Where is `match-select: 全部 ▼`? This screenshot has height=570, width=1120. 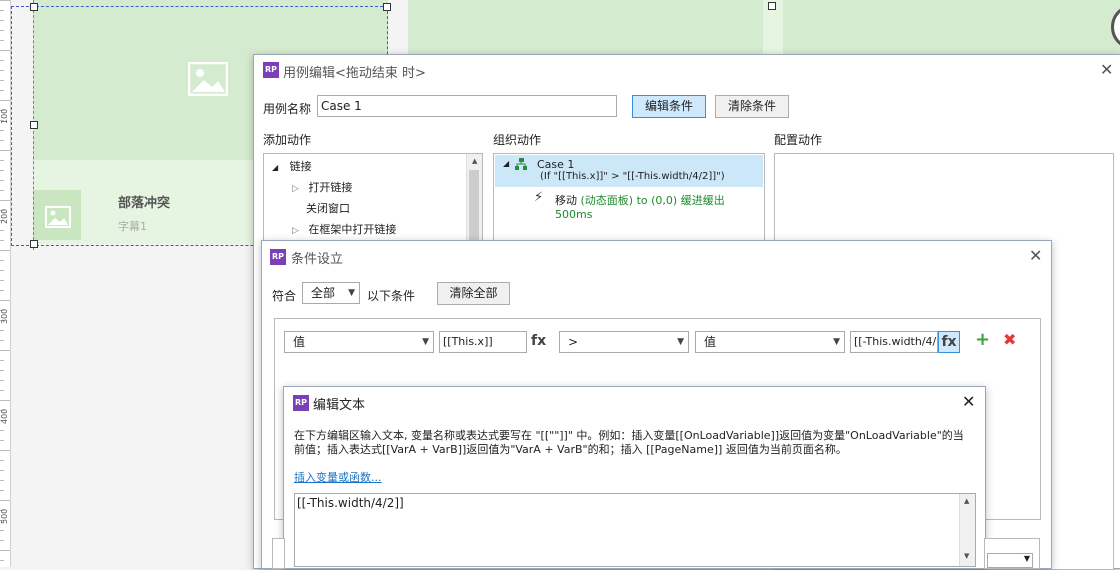 match-select: 全部 ▼ is located at coordinates (331, 293).